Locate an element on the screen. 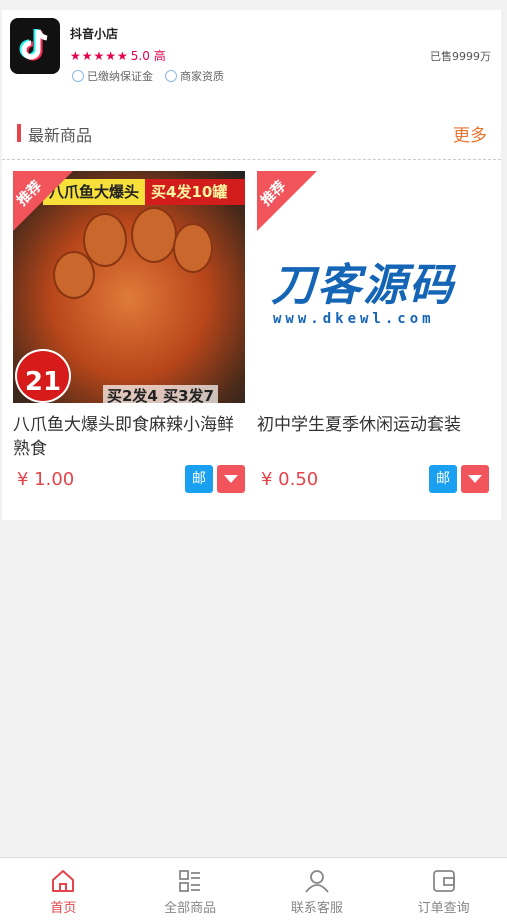 This screenshot has width=507, height=921. qualification-tag-label: 商家资质 is located at coordinates (202, 76).